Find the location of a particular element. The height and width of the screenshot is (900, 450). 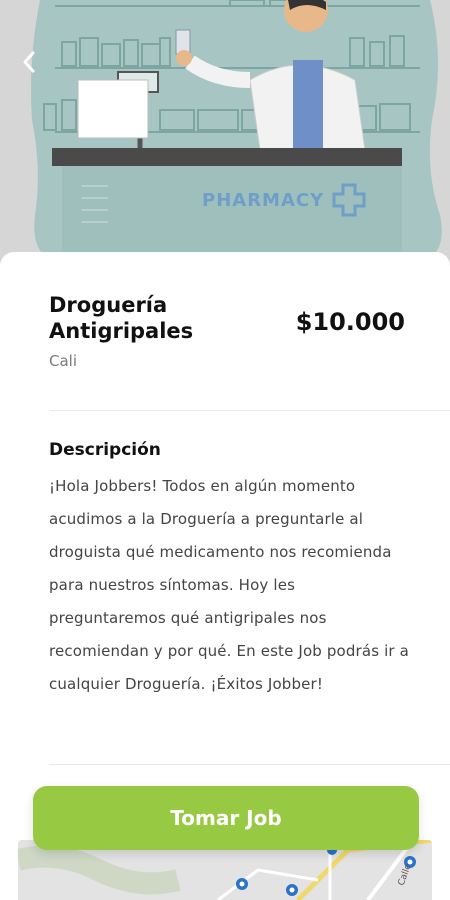

job-title: Droguería Antigripales is located at coordinates (121, 318).